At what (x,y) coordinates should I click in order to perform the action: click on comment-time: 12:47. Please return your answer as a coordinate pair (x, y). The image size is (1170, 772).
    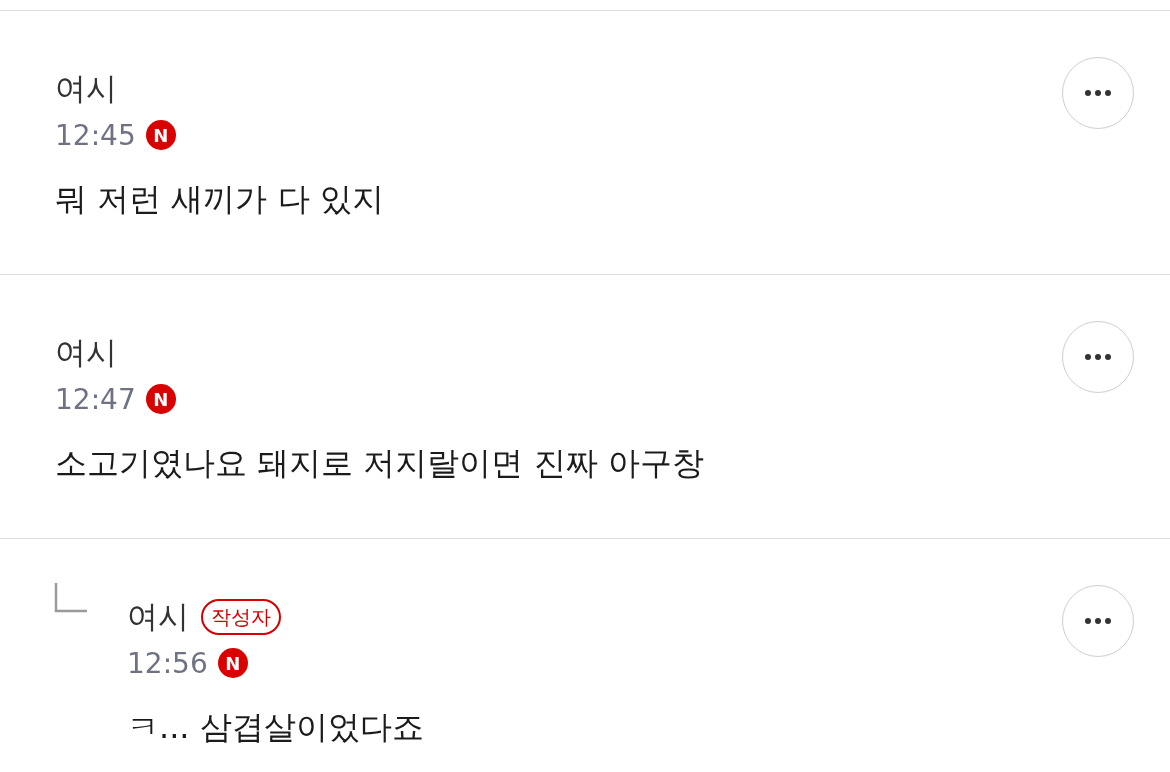
    Looking at the image, I should click on (95, 399).